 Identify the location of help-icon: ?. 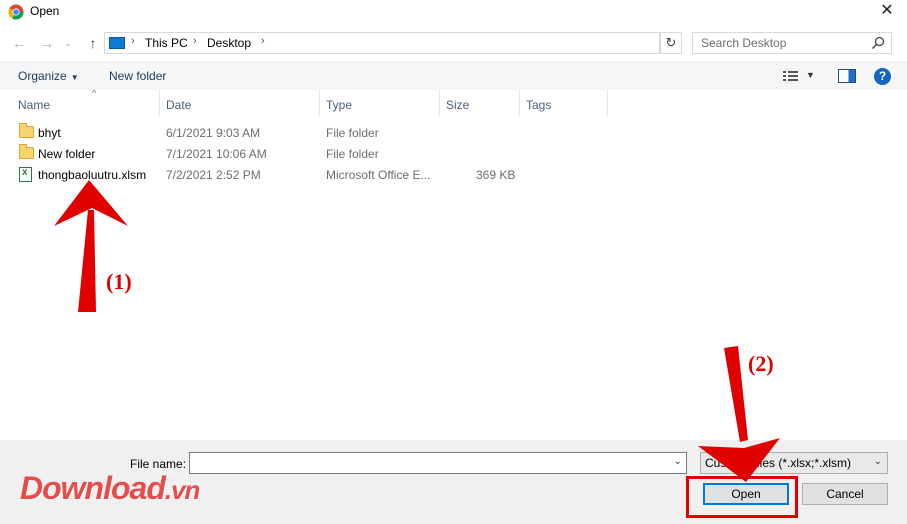
(882, 76).